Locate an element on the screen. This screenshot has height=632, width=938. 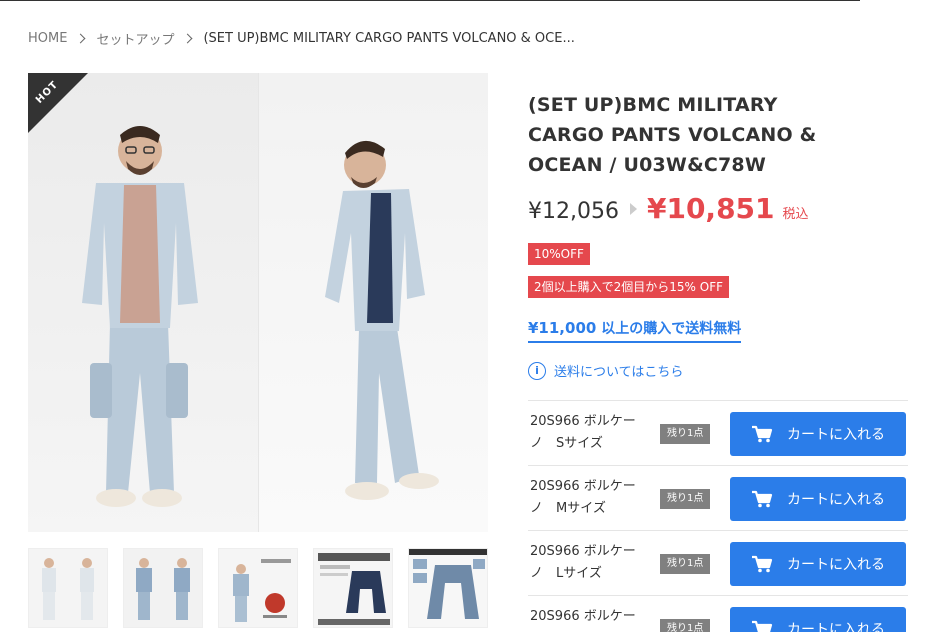
top-divider is located at coordinates (430, 0).